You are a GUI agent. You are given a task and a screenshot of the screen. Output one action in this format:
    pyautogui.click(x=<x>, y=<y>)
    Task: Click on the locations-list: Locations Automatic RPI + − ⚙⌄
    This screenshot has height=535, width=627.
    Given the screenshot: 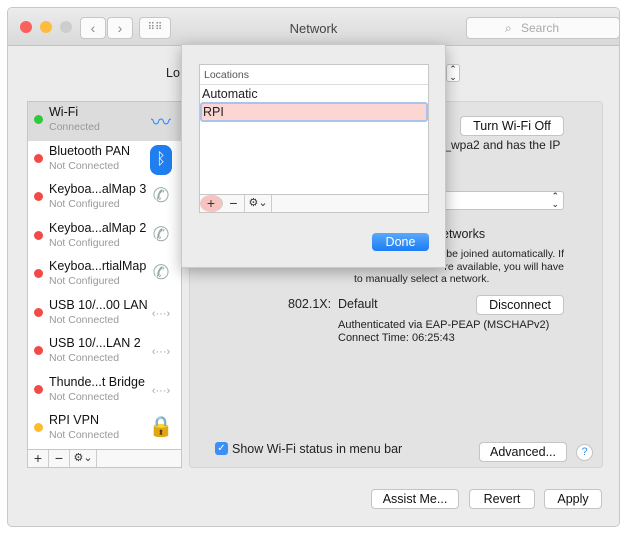 What is the action you would take?
    pyautogui.click(x=314, y=138)
    